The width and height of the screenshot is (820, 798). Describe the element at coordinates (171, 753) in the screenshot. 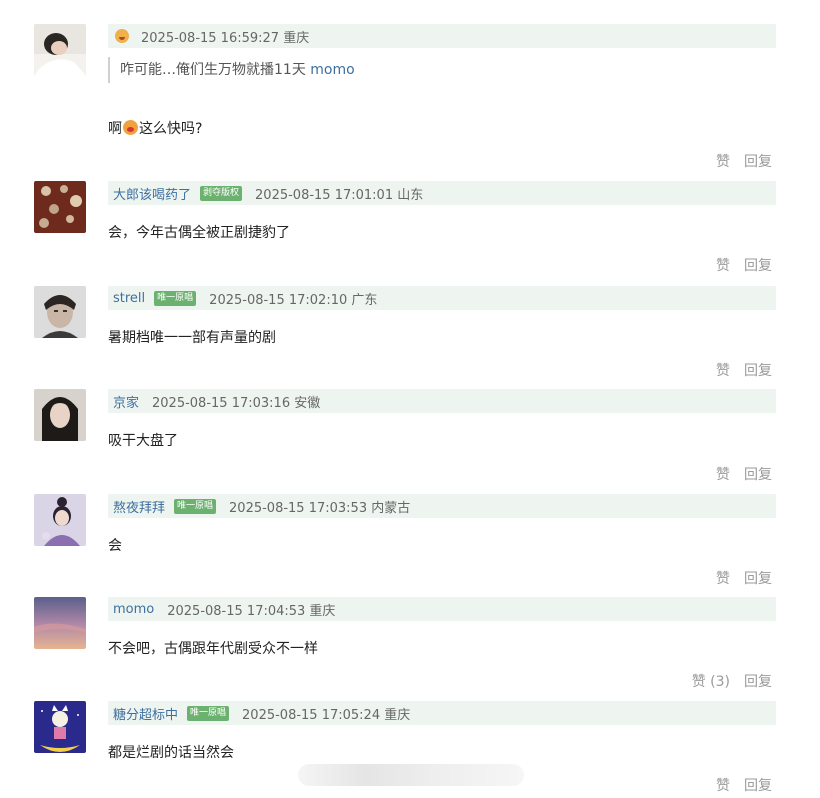

I see `comment-content: 都是烂剧的话当然会` at that location.